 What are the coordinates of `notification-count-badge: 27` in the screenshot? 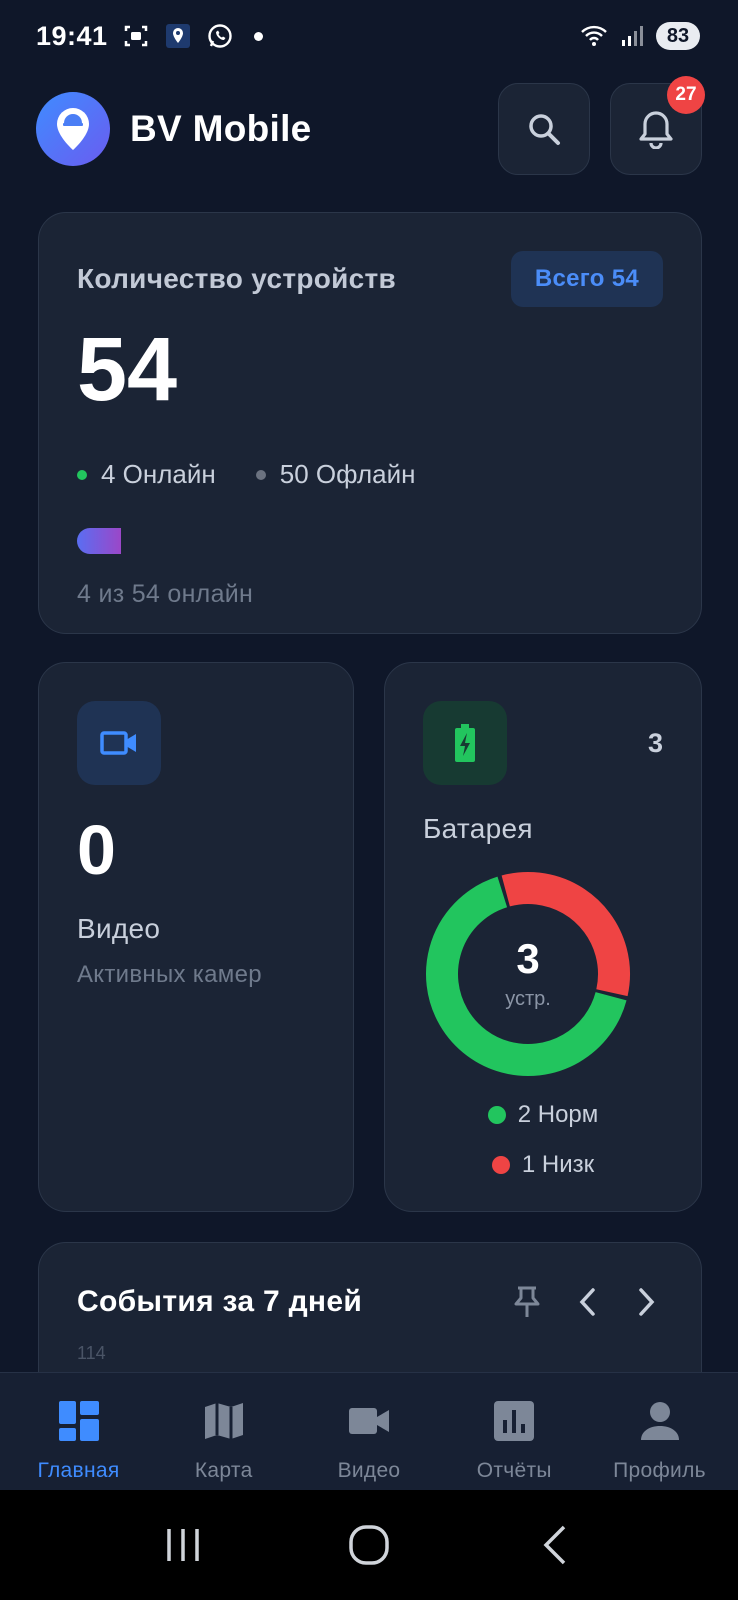 It's located at (686, 95).